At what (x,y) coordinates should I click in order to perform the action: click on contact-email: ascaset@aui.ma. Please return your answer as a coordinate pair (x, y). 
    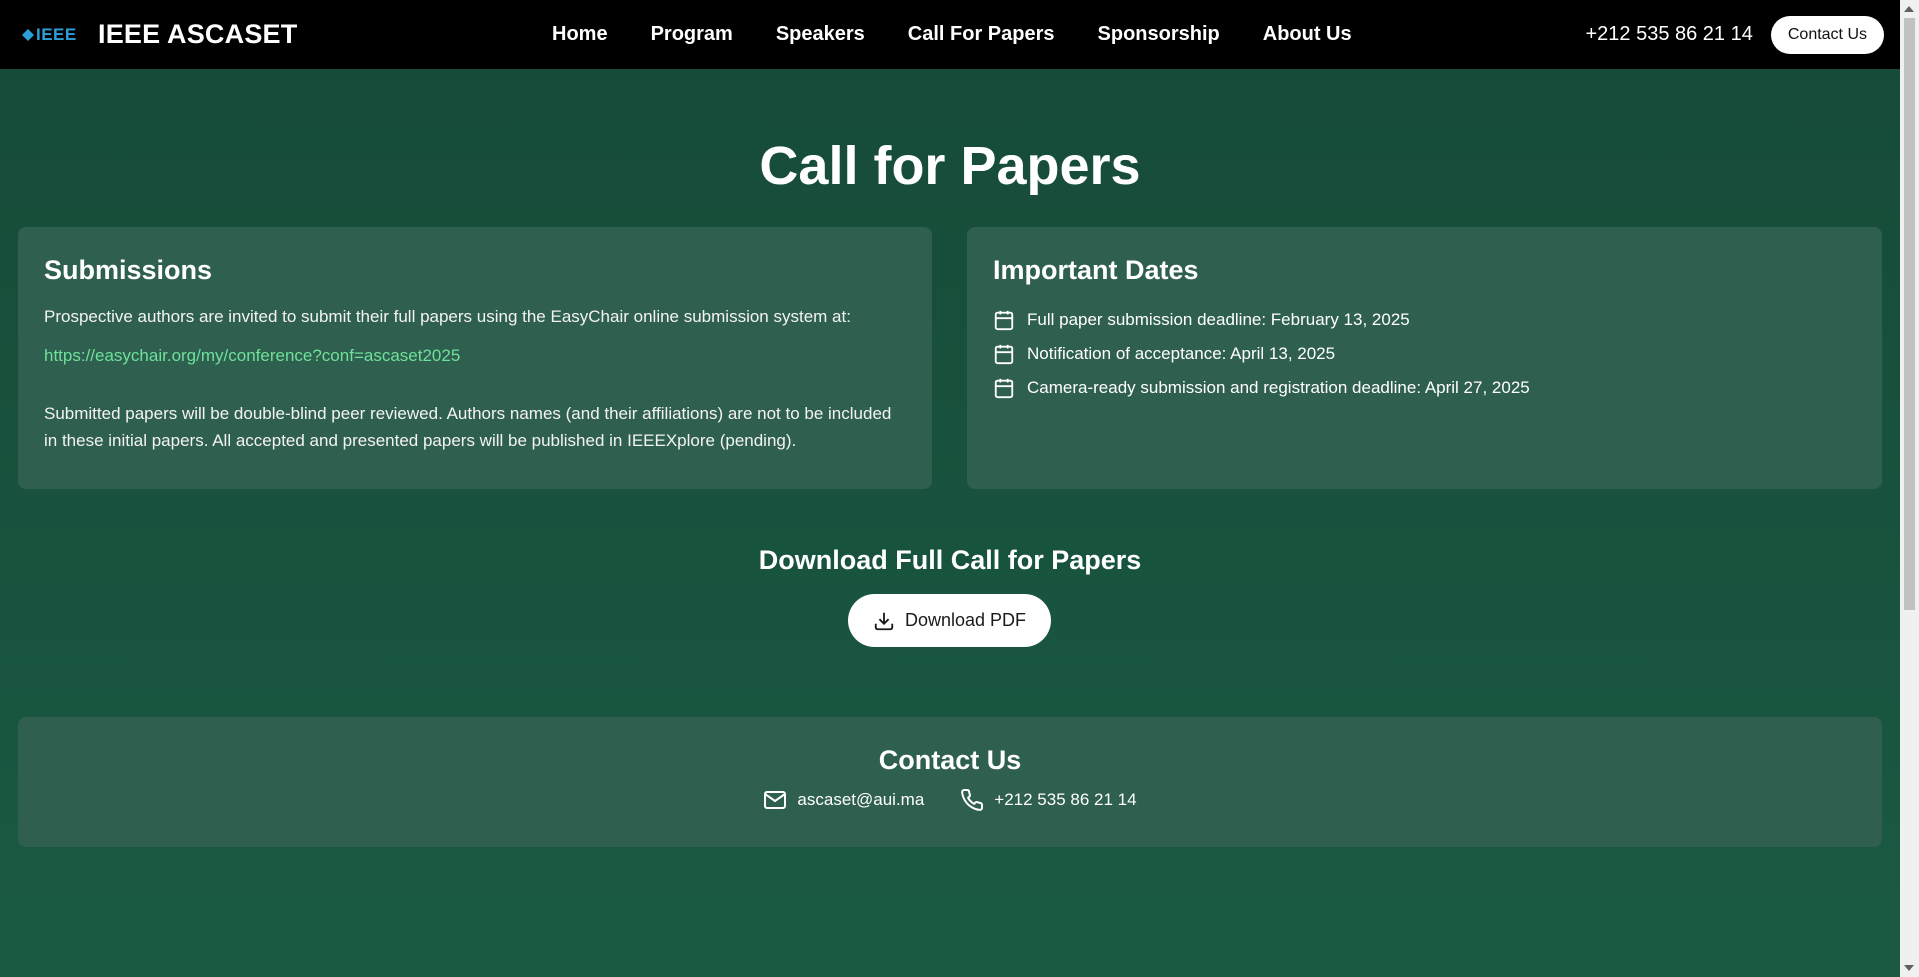
    Looking at the image, I should click on (843, 800).